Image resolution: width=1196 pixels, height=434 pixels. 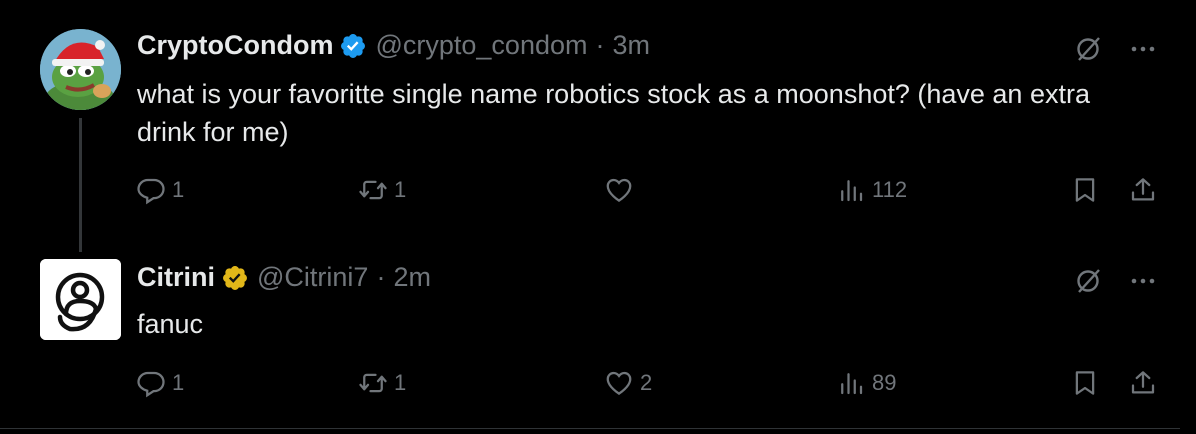 What do you see at coordinates (312, 277) in the screenshot?
I see `user-handle: @Citrini7` at bounding box center [312, 277].